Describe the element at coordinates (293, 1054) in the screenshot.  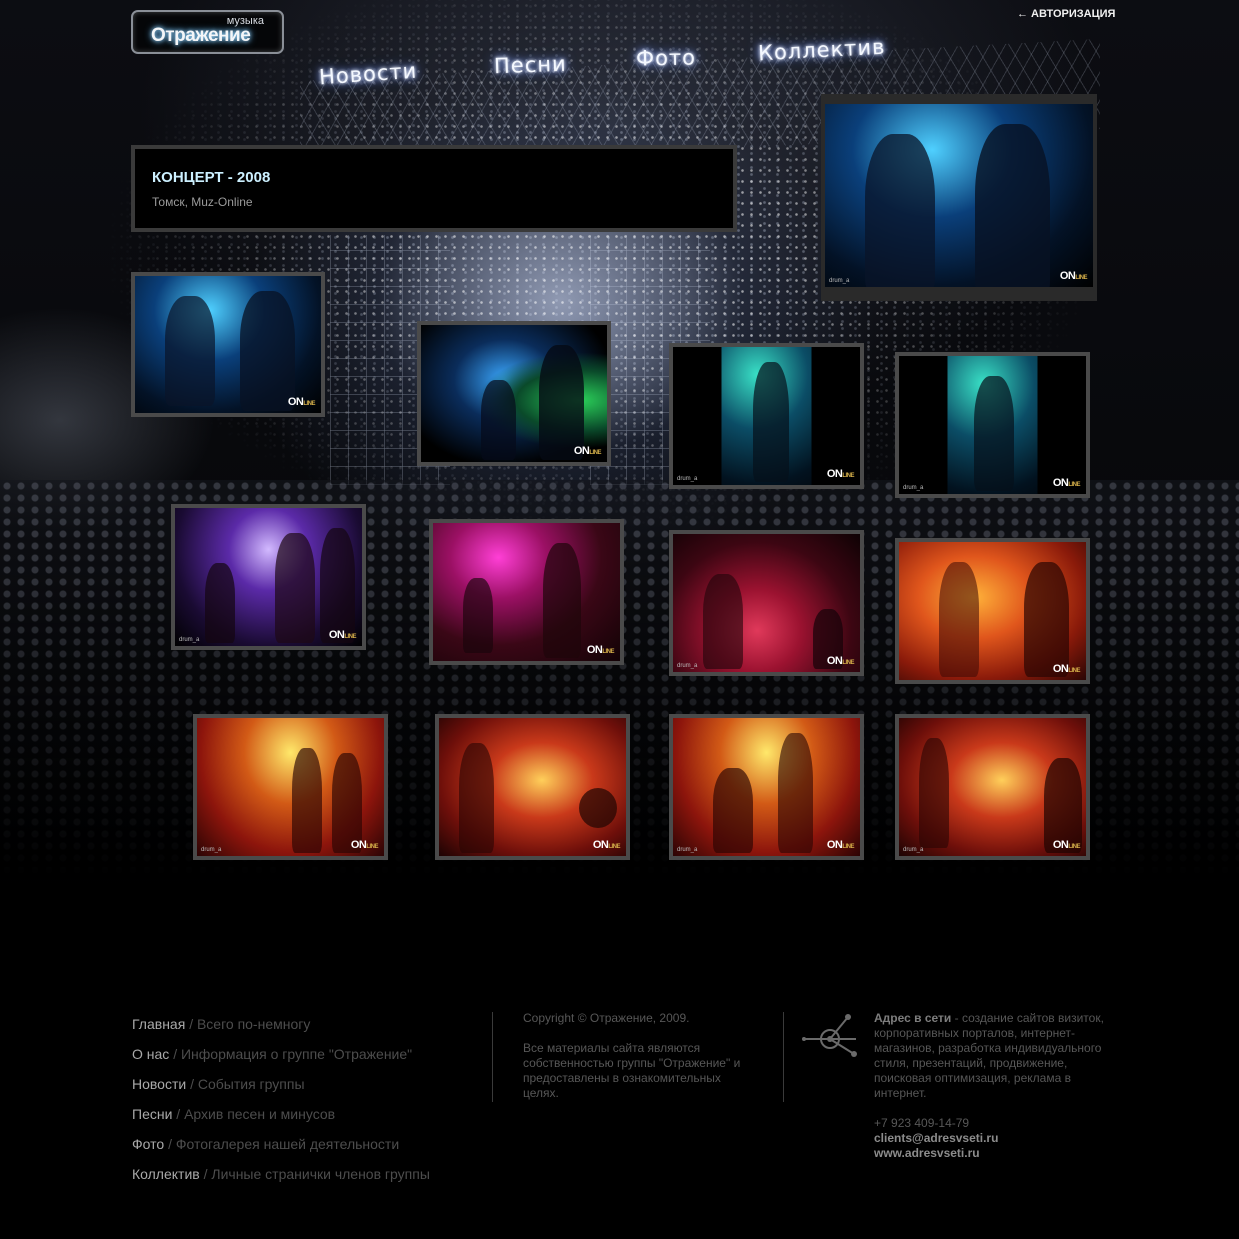
I see `footer-link-desc: / Информация о группе "Отражение"` at that location.